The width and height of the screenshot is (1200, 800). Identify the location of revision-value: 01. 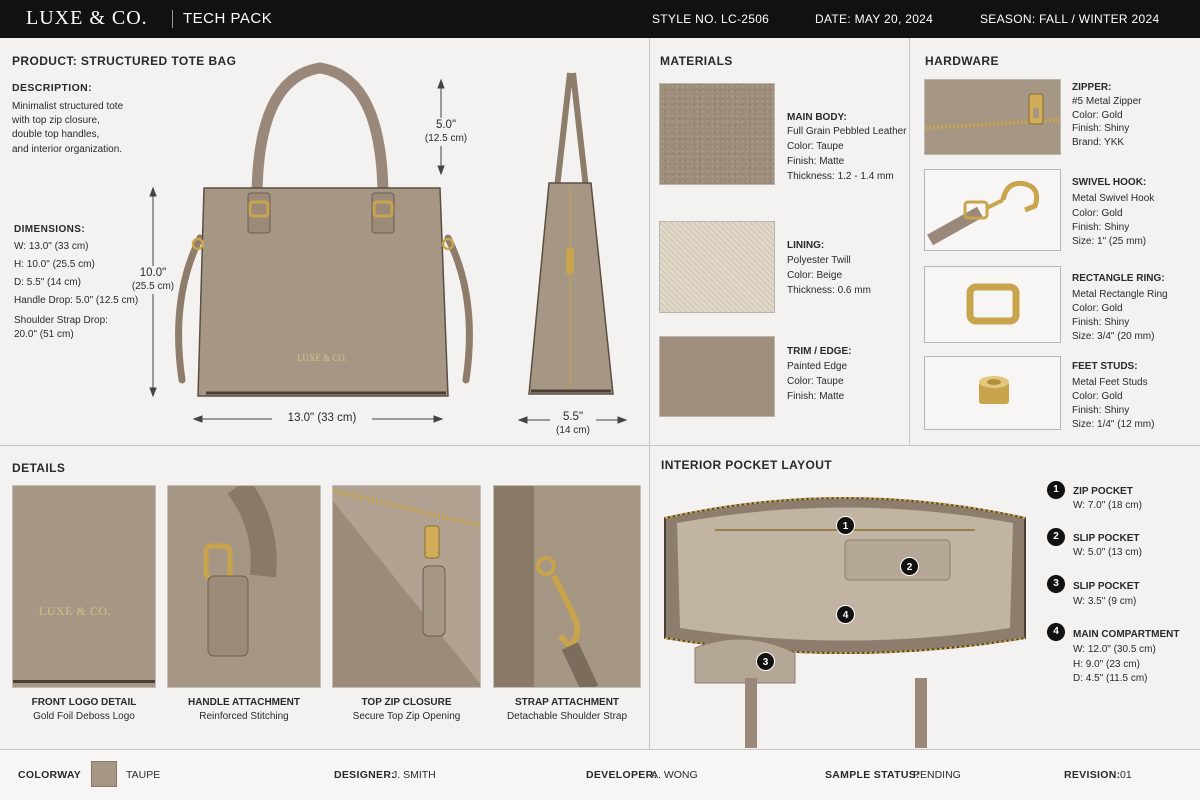
(1126, 775).